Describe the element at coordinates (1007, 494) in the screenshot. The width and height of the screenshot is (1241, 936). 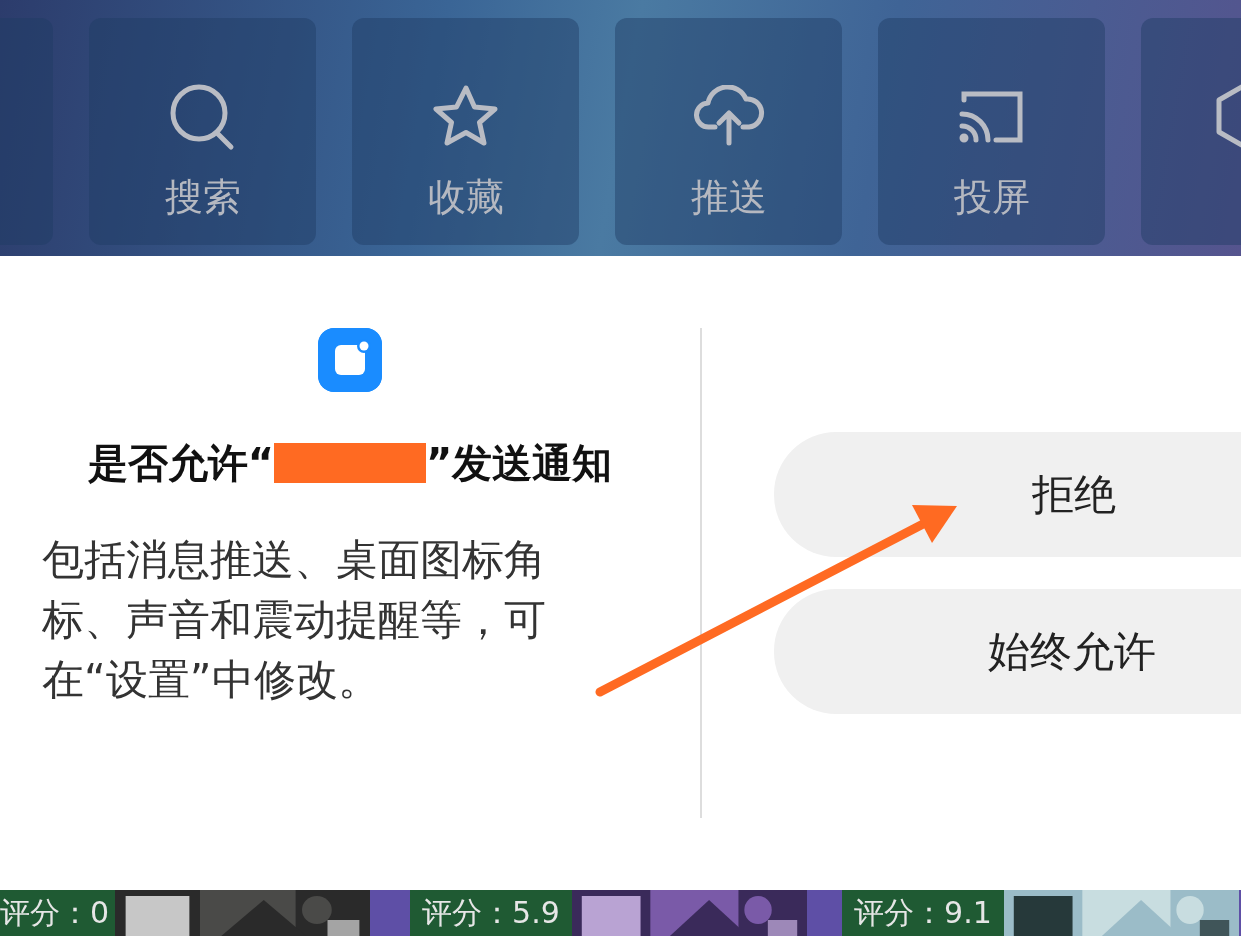
I see `deny-button: 拒绝` at that location.